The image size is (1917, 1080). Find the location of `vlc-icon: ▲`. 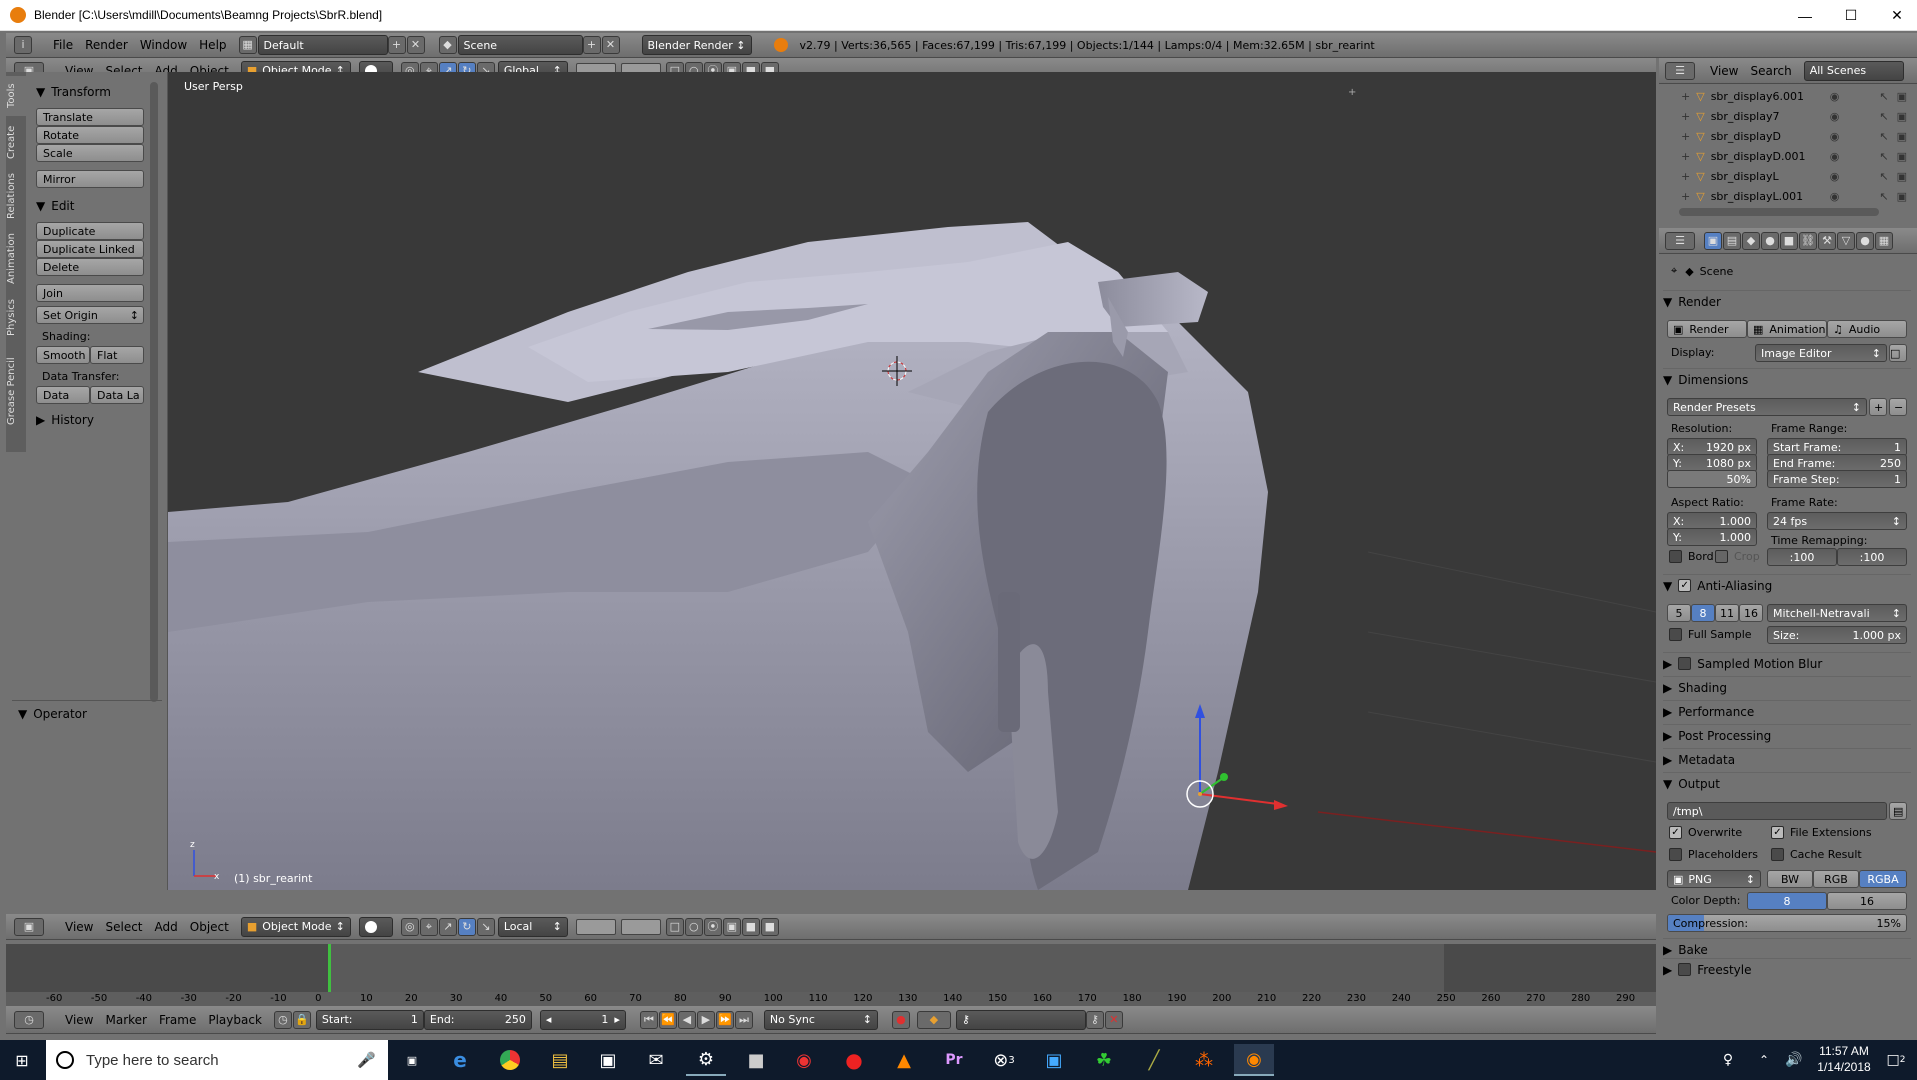

vlc-icon: ▲ is located at coordinates (904, 1060).